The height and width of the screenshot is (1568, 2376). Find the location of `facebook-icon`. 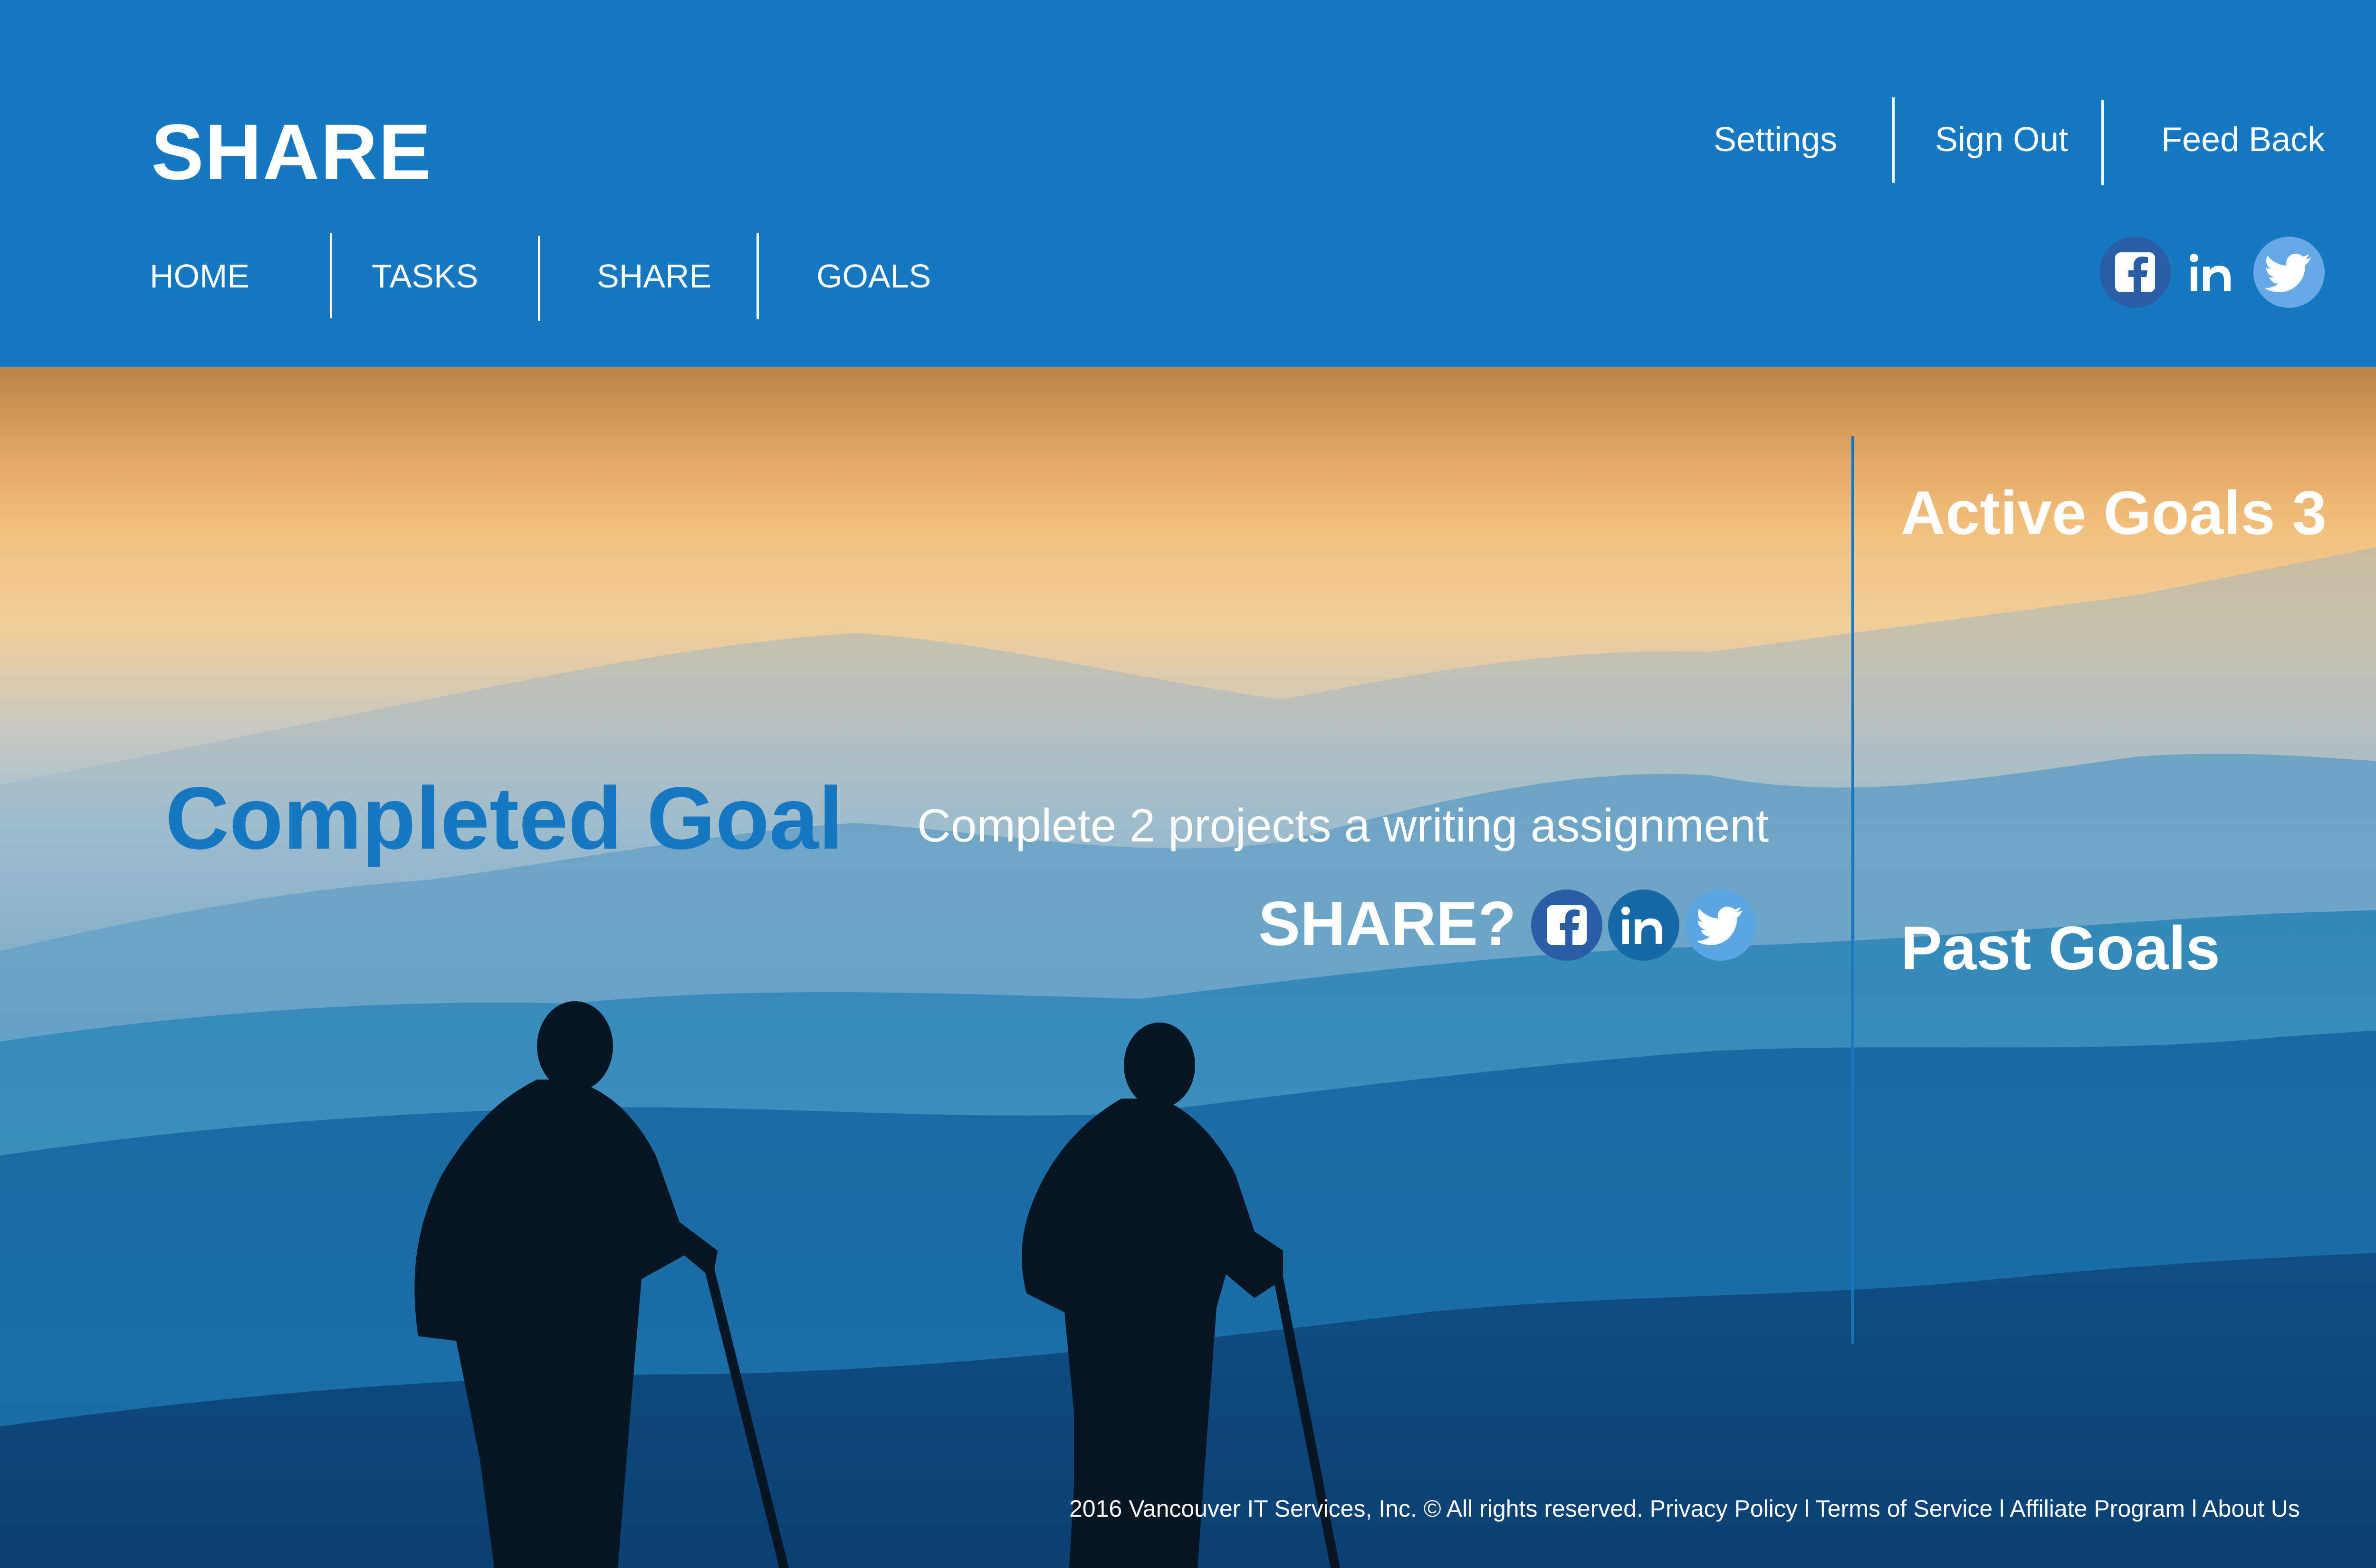

facebook-icon is located at coordinates (2135, 272).